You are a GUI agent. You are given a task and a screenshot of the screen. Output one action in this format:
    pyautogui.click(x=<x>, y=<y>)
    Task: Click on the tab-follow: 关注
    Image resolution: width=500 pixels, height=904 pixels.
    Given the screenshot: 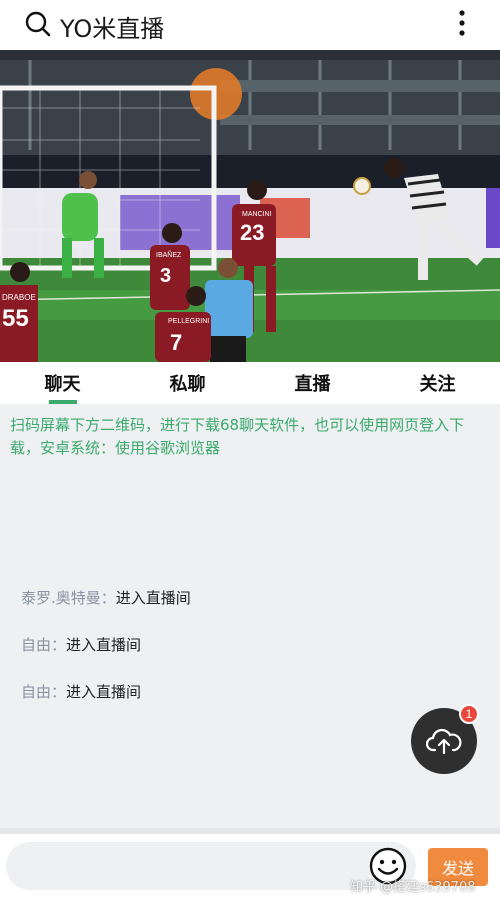 What is the action you would take?
    pyautogui.click(x=437, y=383)
    